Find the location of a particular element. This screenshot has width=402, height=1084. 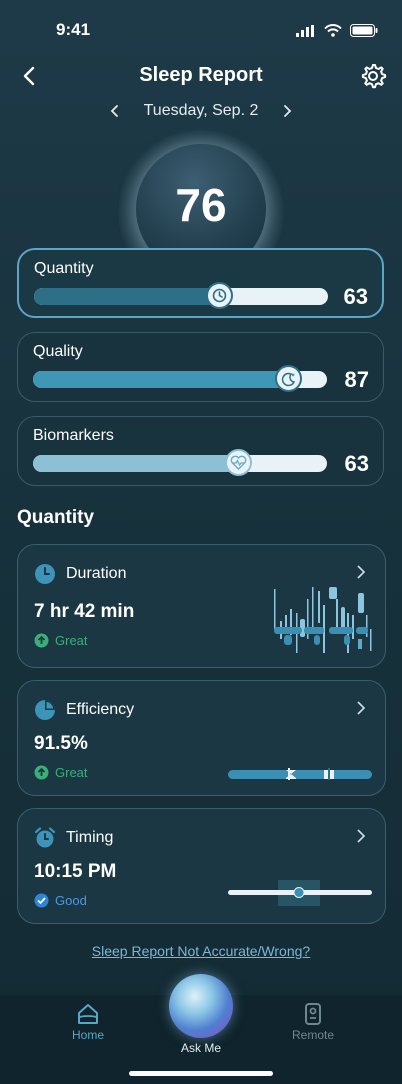

duration-value: 7 hr 42 min is located at coordinates (84, 611).